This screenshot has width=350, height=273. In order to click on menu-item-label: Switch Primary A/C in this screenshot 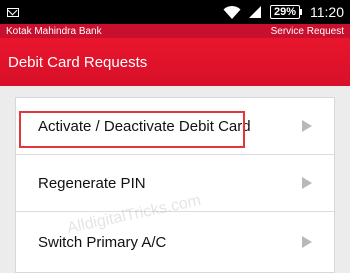, I will do `click(102, 242)`.